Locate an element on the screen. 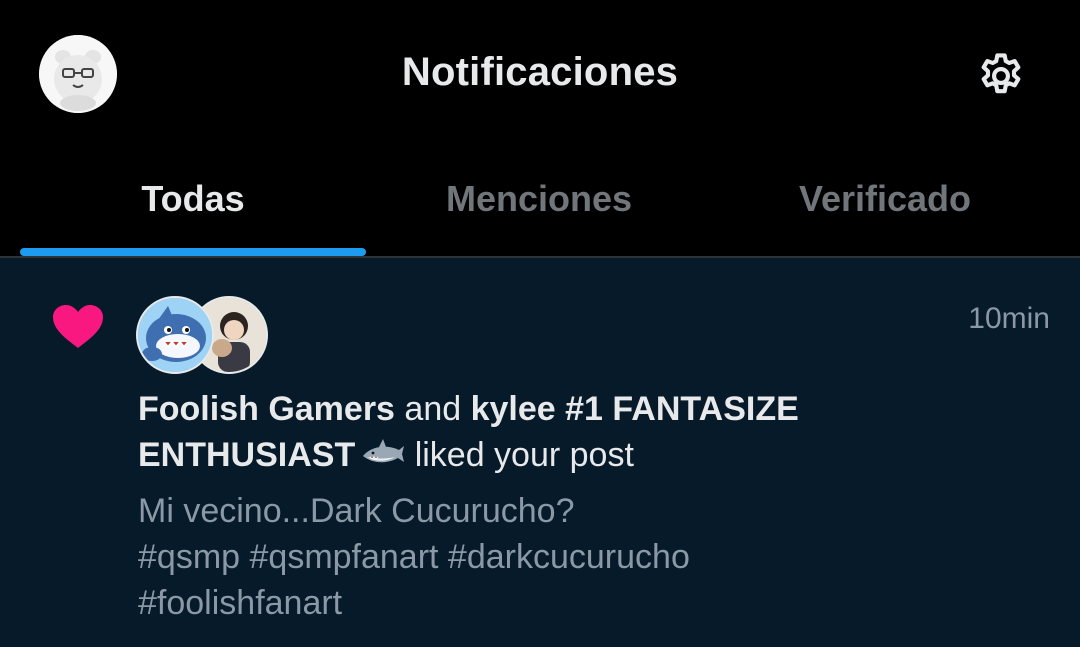  settings-button is located at coordinates (1001, 76).